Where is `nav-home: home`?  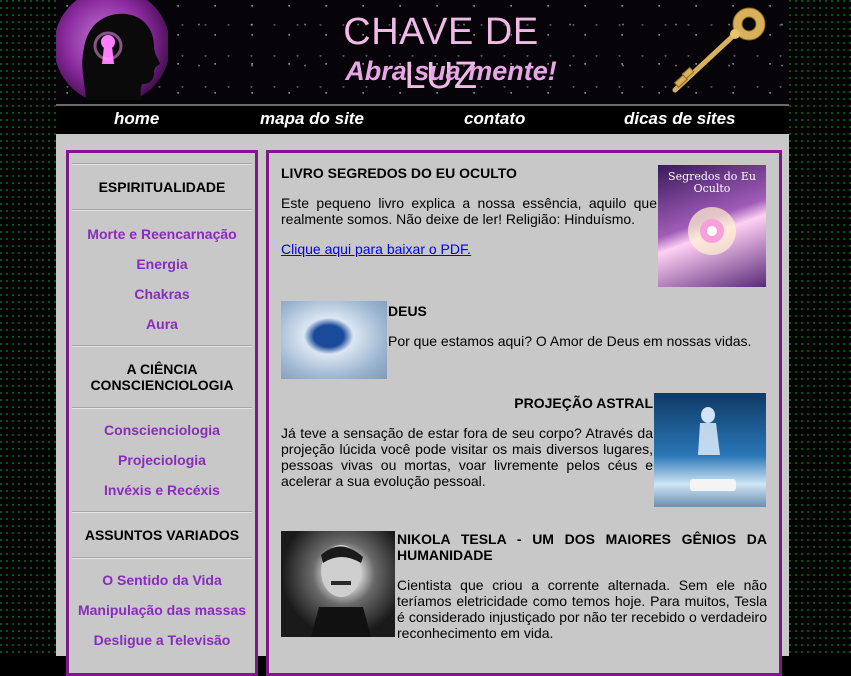 nav-home: home is located at coordinates (136, 119).